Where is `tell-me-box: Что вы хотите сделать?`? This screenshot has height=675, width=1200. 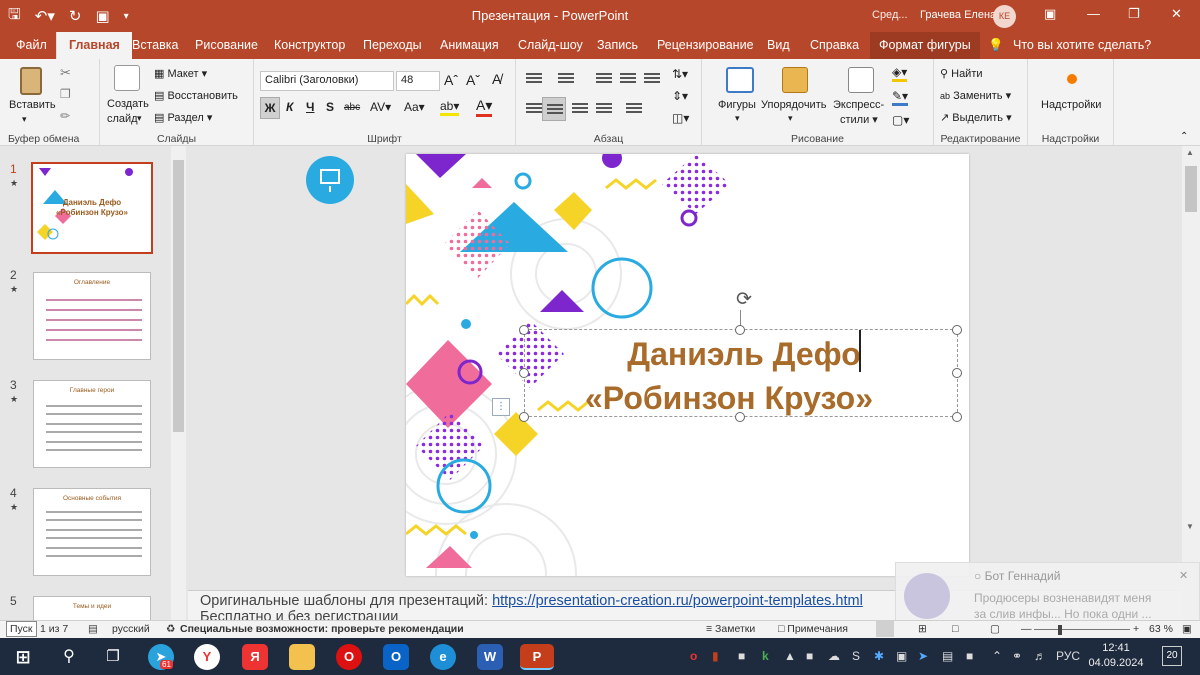 tell-me-box: Что вы хотите сделать? is located at coordinates (1082, 45).